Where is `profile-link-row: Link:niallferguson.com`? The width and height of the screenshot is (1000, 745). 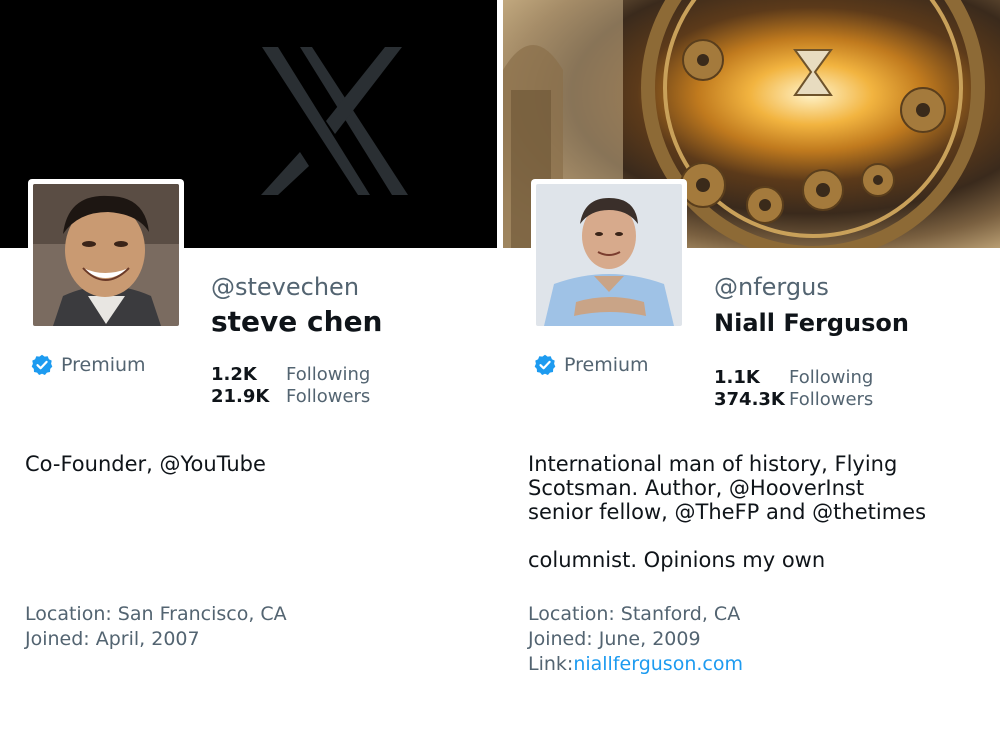
profile-link-row: Link:niallferguson.com is located at coordinates (635, 664).